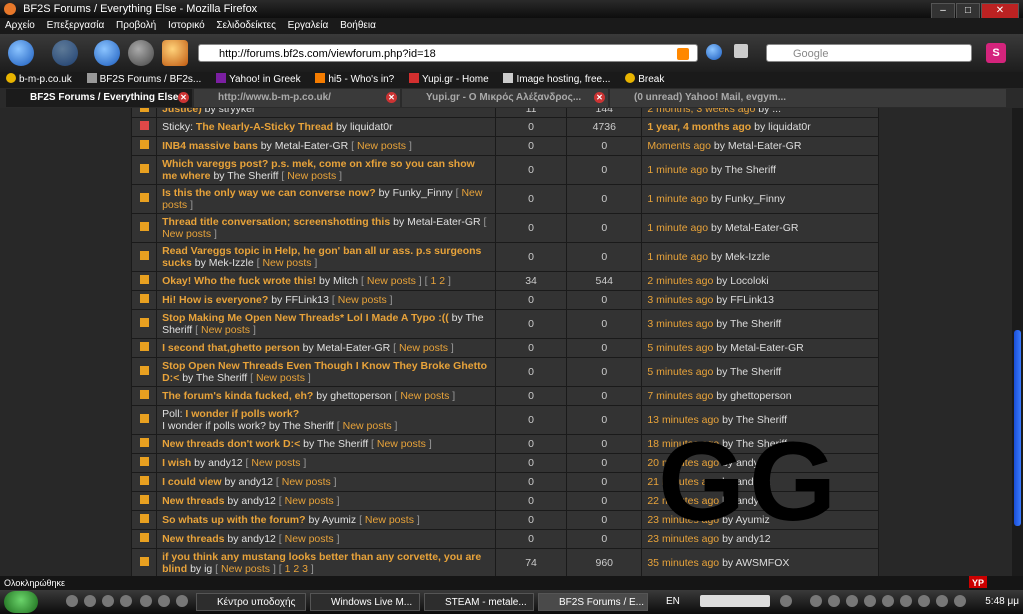  What do you see at coordinates (136, 25) in the screenshot?
I see `menu-view: Προβολή` at bounding box center [136, 25].